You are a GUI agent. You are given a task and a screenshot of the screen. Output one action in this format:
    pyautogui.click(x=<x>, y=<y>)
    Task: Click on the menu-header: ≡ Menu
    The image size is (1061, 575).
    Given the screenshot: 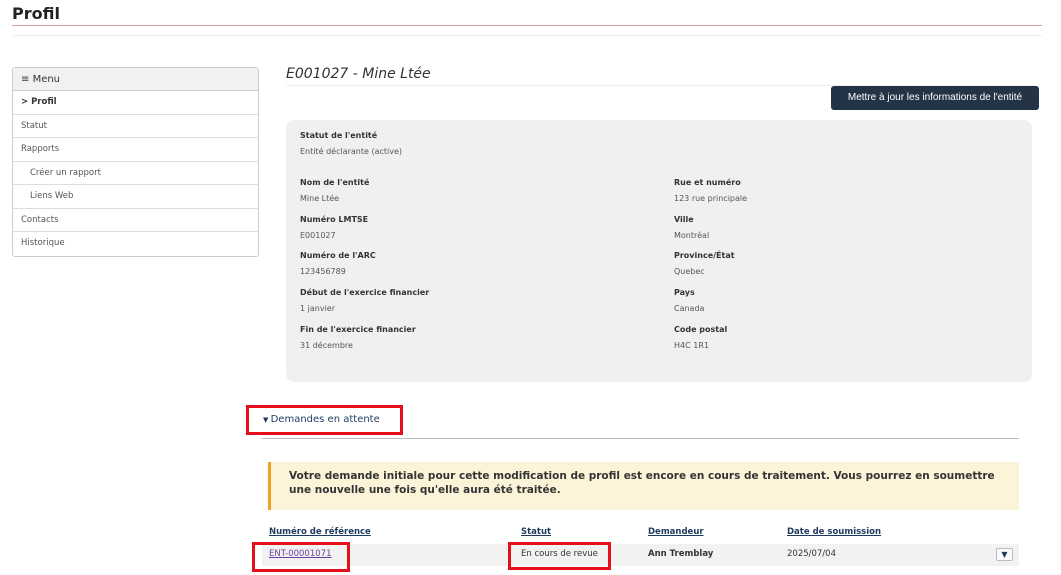 What is the action you would take?
    pyautogui.click(x=135, y=79)
    